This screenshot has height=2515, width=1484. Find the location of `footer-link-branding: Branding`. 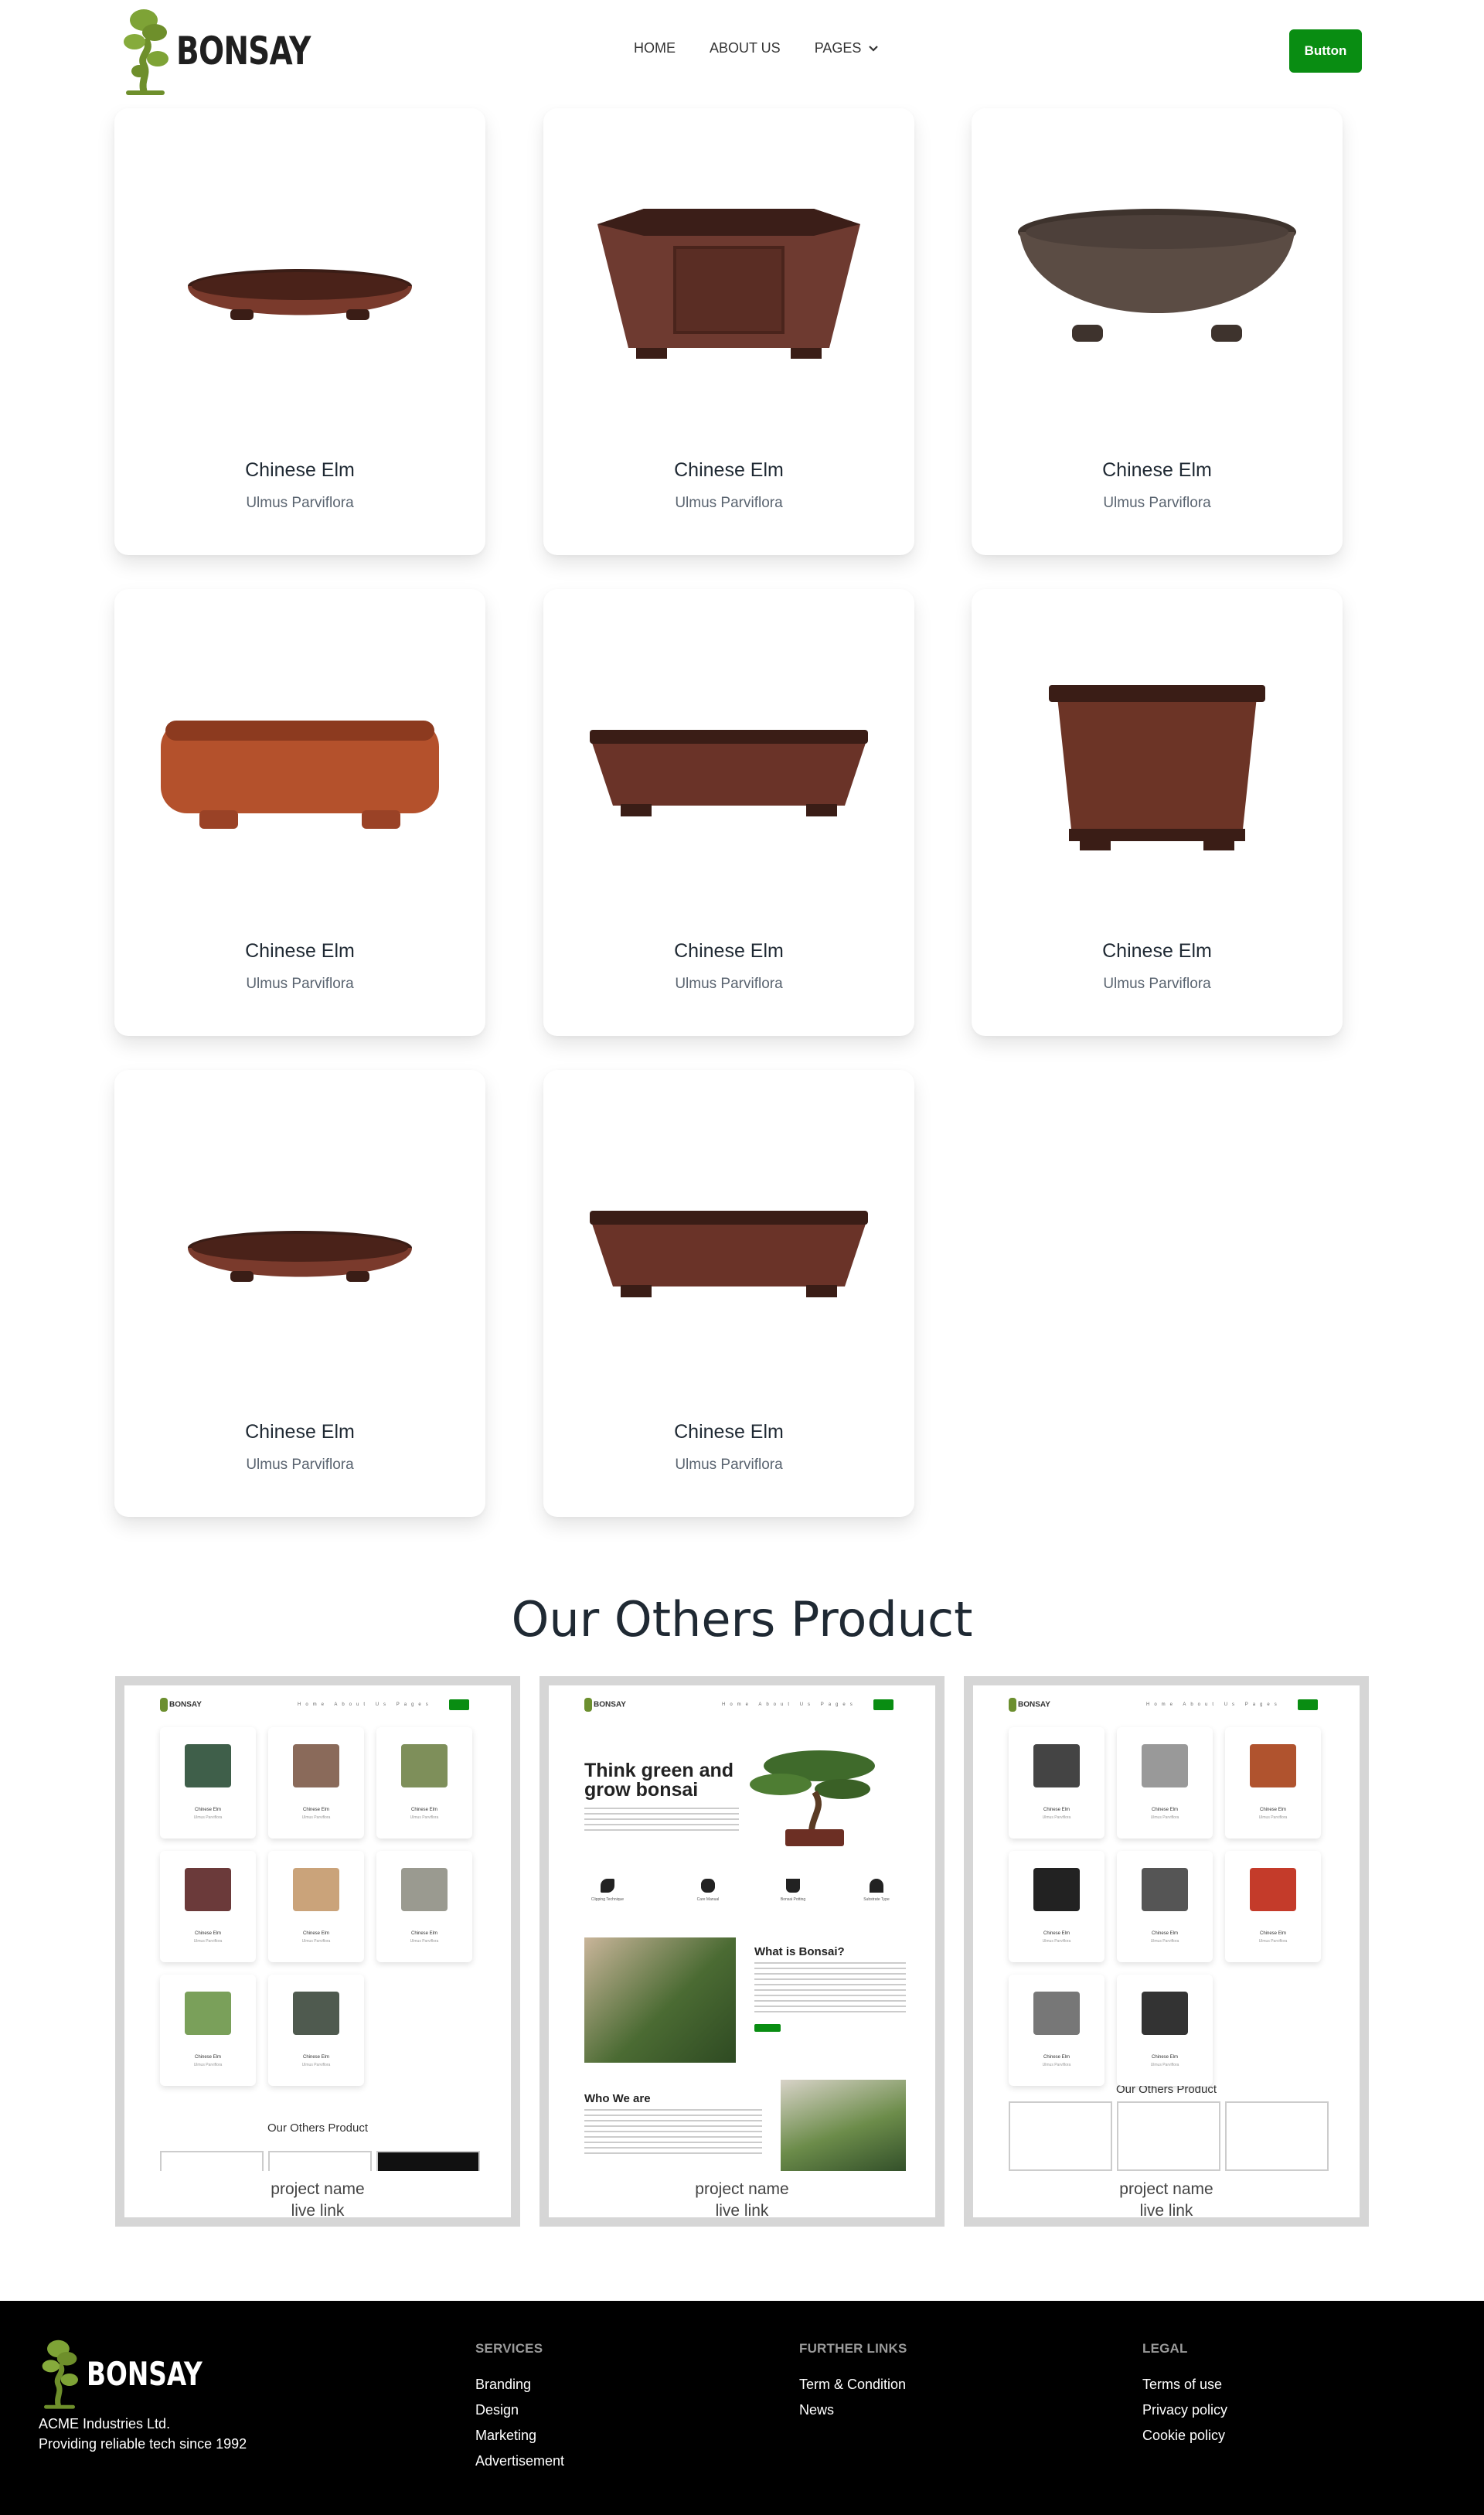

footer-link-branding: Branding is located at coordinates (519, 2385).